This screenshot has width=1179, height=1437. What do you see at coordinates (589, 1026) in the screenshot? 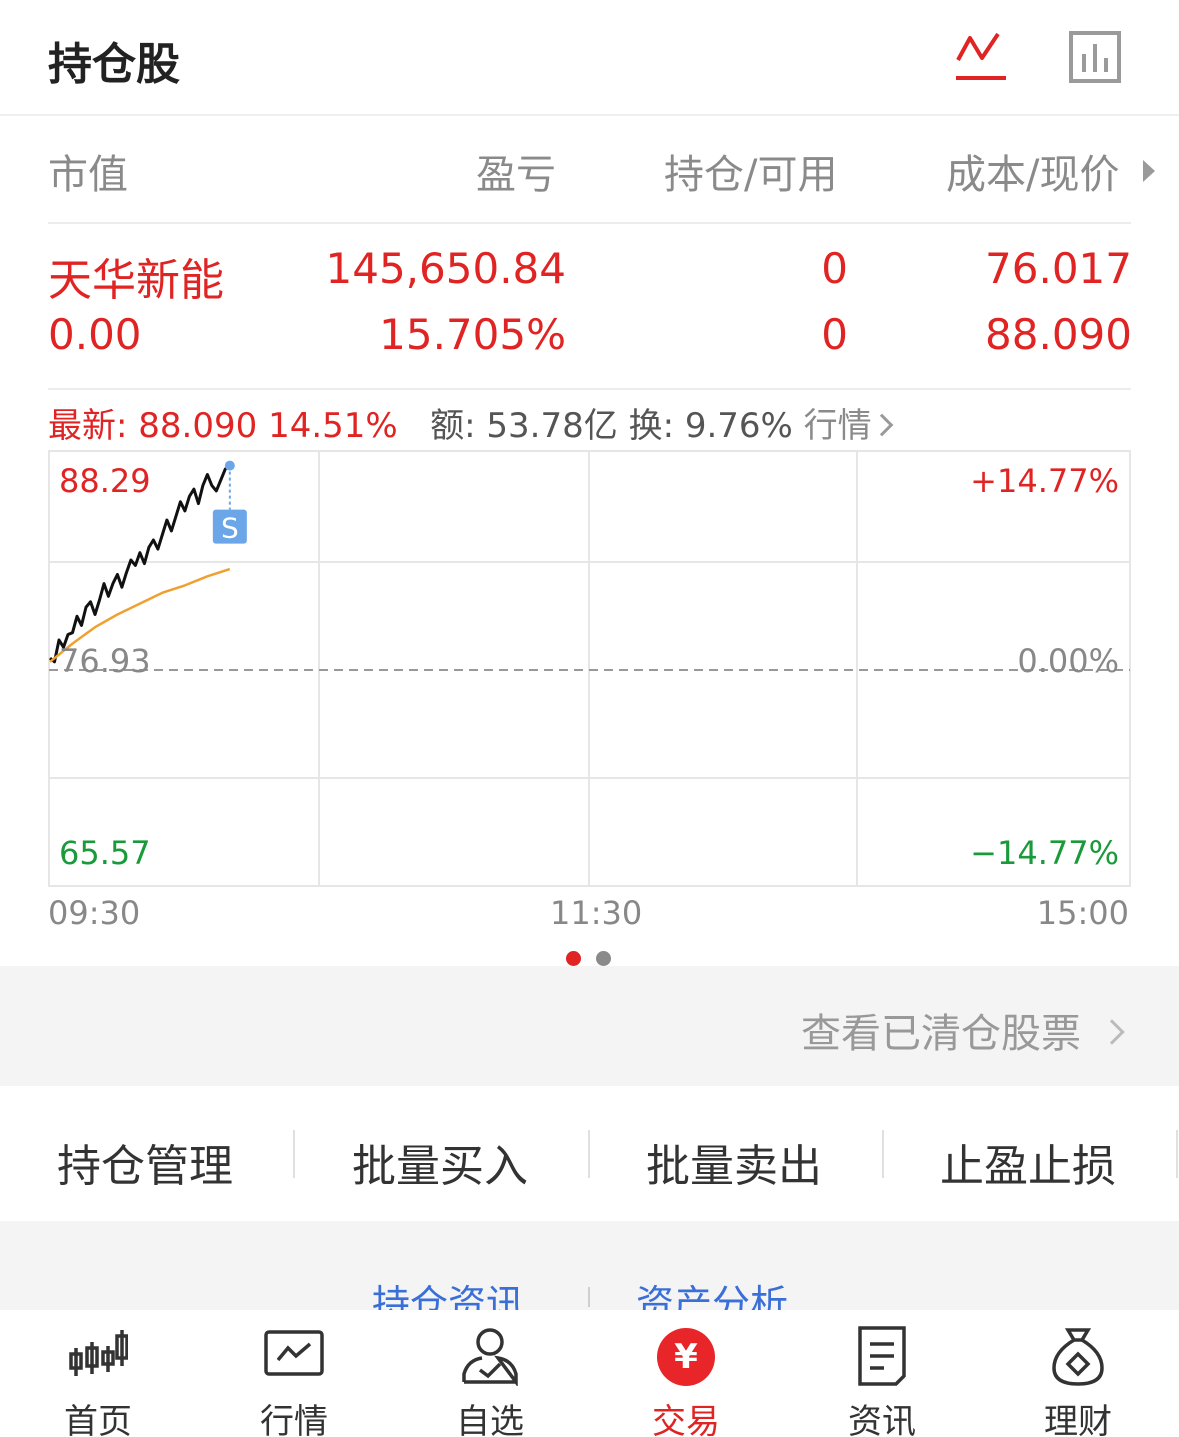
I see `cleared-stocks-section: 查看已清仓股票` at bounding box center [589, 1026].